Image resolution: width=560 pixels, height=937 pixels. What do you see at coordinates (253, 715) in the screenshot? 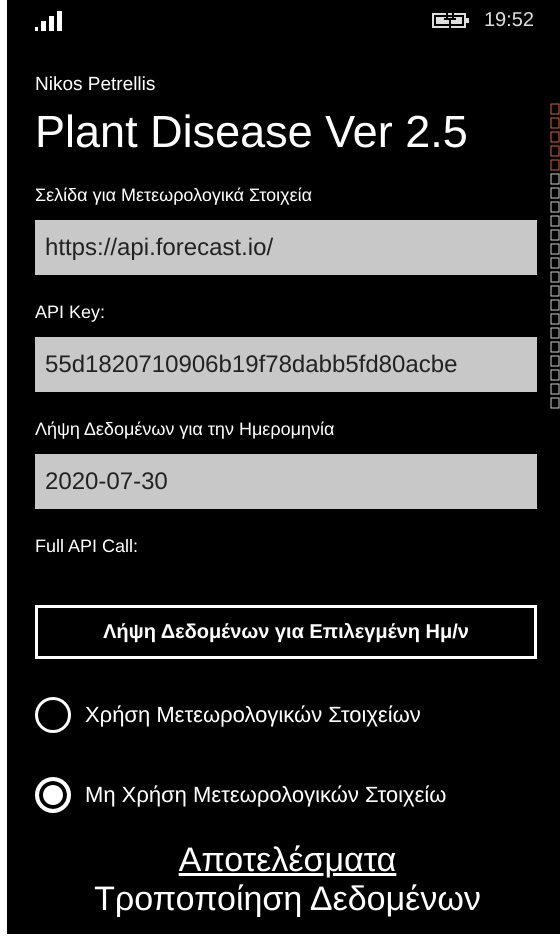
I see `radio-label: Χρήση Μετεωρολογικών Στοιχείων` at bounding box center [253, 715].